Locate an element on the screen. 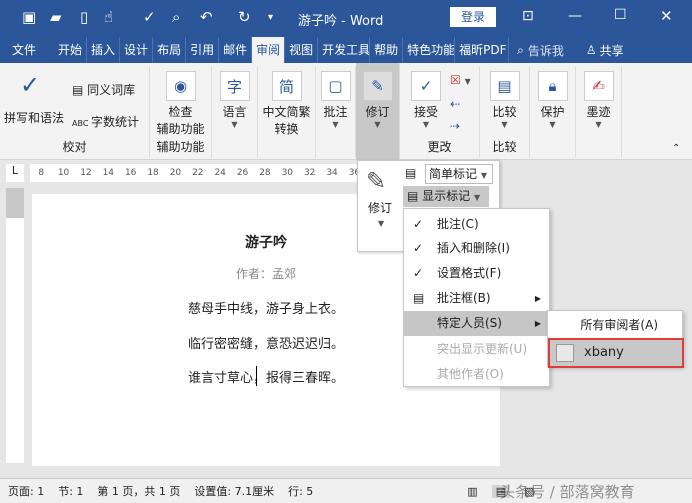 The image size is (692, 503). display-for-review-icon: ▤ is located at coordinates (411, 173).